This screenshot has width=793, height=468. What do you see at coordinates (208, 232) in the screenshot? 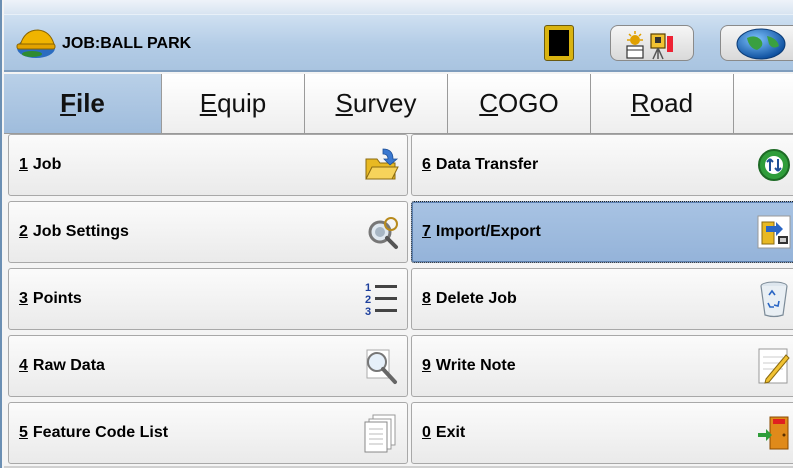
I see `menu-item-job-settings: 2 Job Settings` at bounding box center [208, 232].